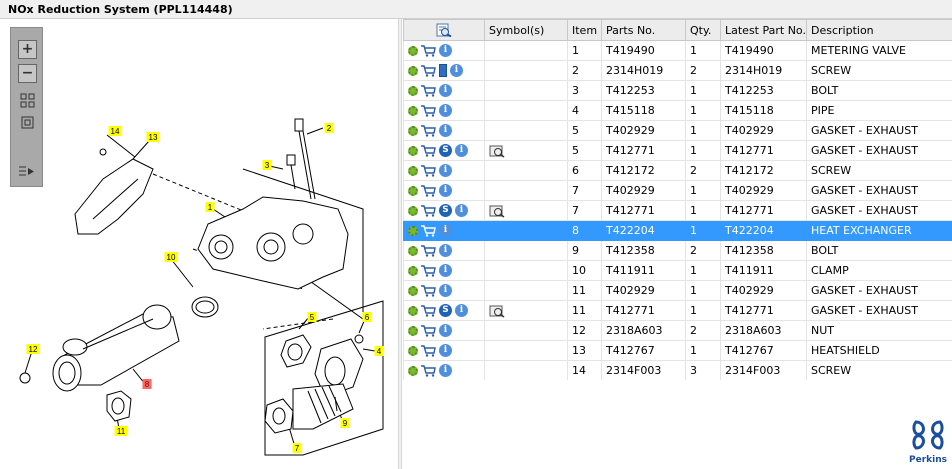 The height and width of the screenshot is (469, 952). What do you see at coordinates (879, 30) in the screenshot?
I see `col-description: Description` at bounding box center [879, 30].